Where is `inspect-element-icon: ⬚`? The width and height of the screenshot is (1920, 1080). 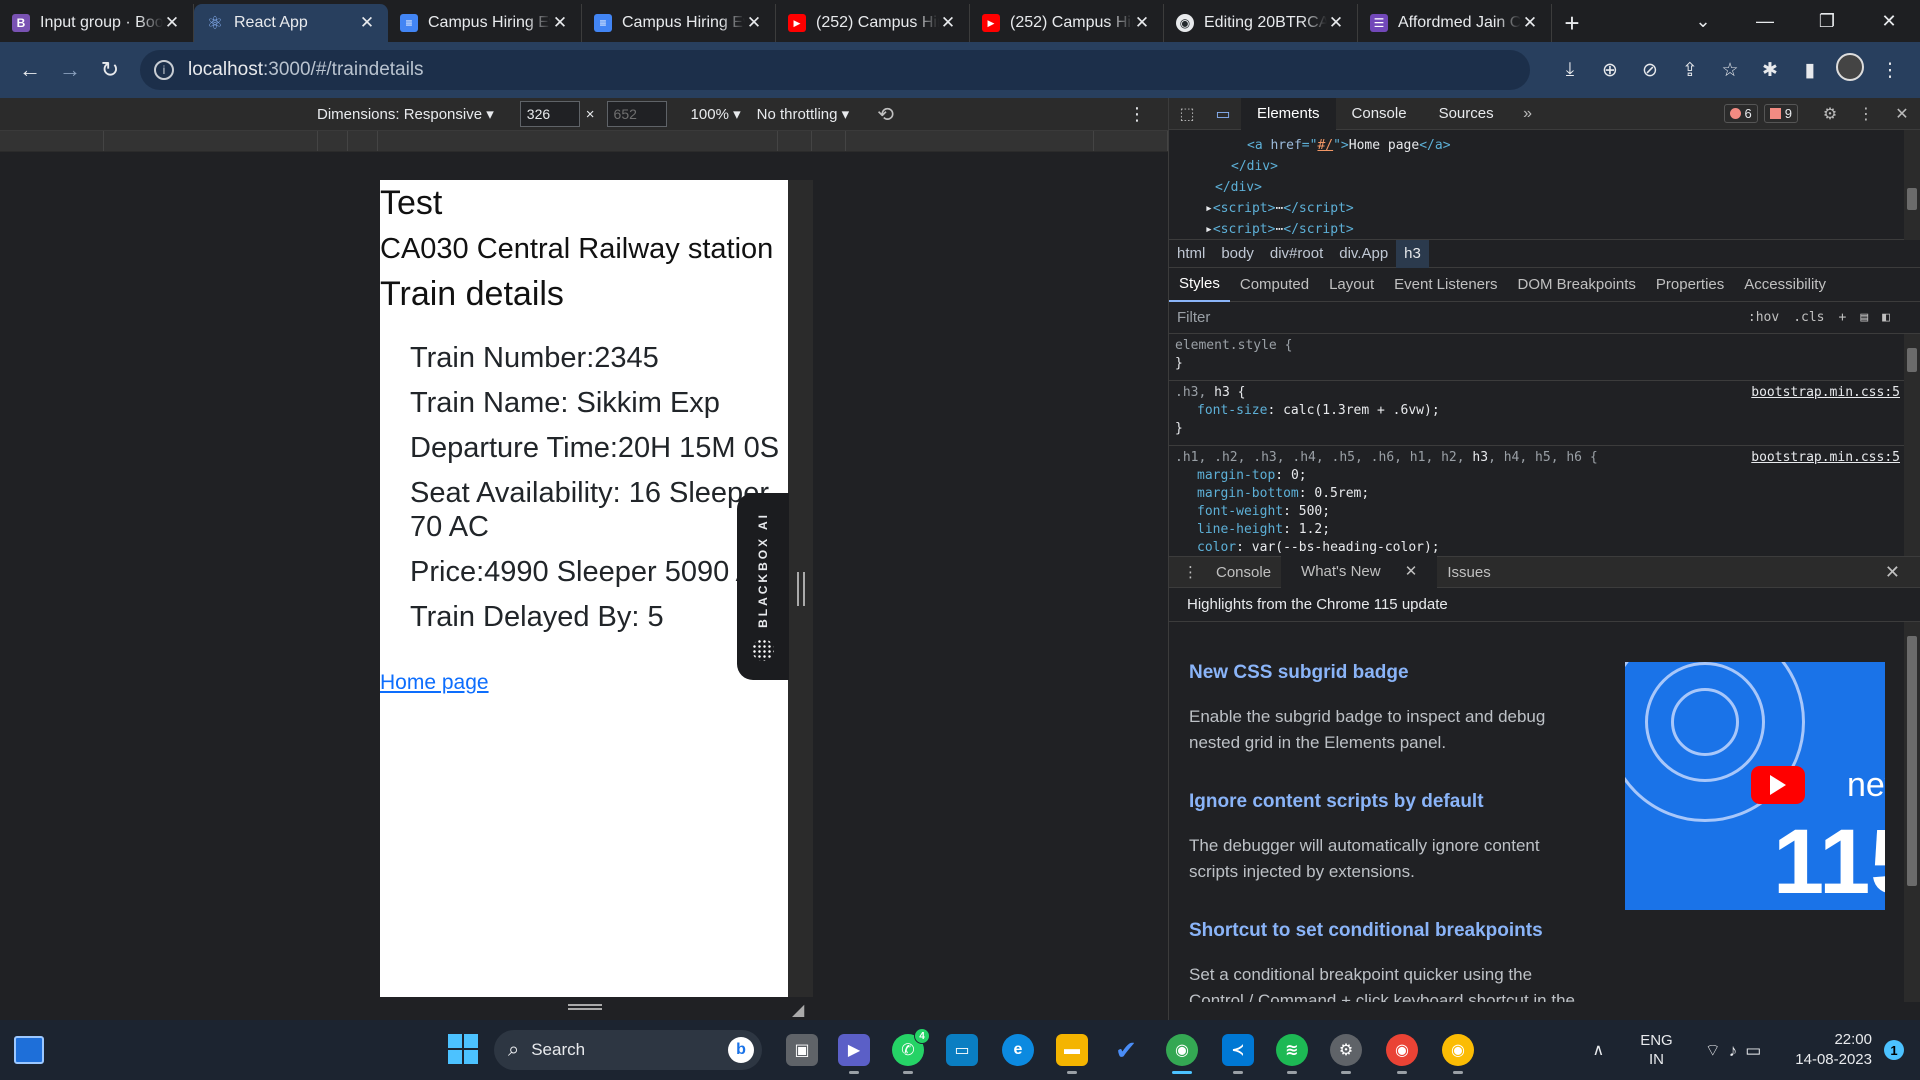 inspect-element-icon: ⬚ is located at coordinates (1187, 114).